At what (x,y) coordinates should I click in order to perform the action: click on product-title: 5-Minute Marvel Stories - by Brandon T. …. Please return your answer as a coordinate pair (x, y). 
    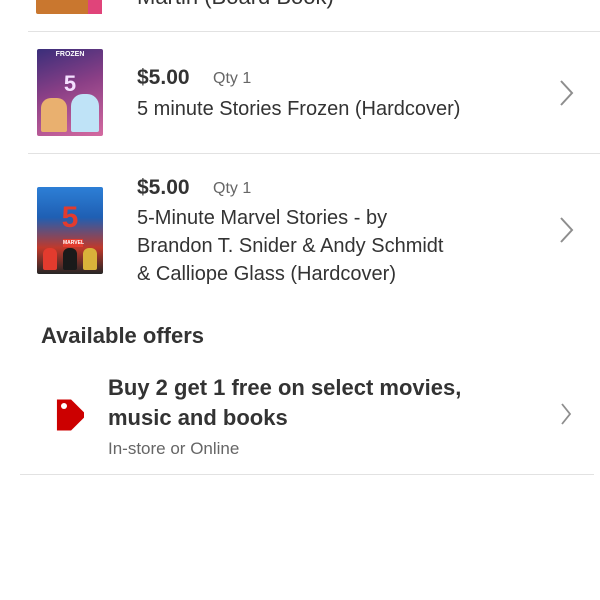
    Looking at the image, I should click on (290, 246).